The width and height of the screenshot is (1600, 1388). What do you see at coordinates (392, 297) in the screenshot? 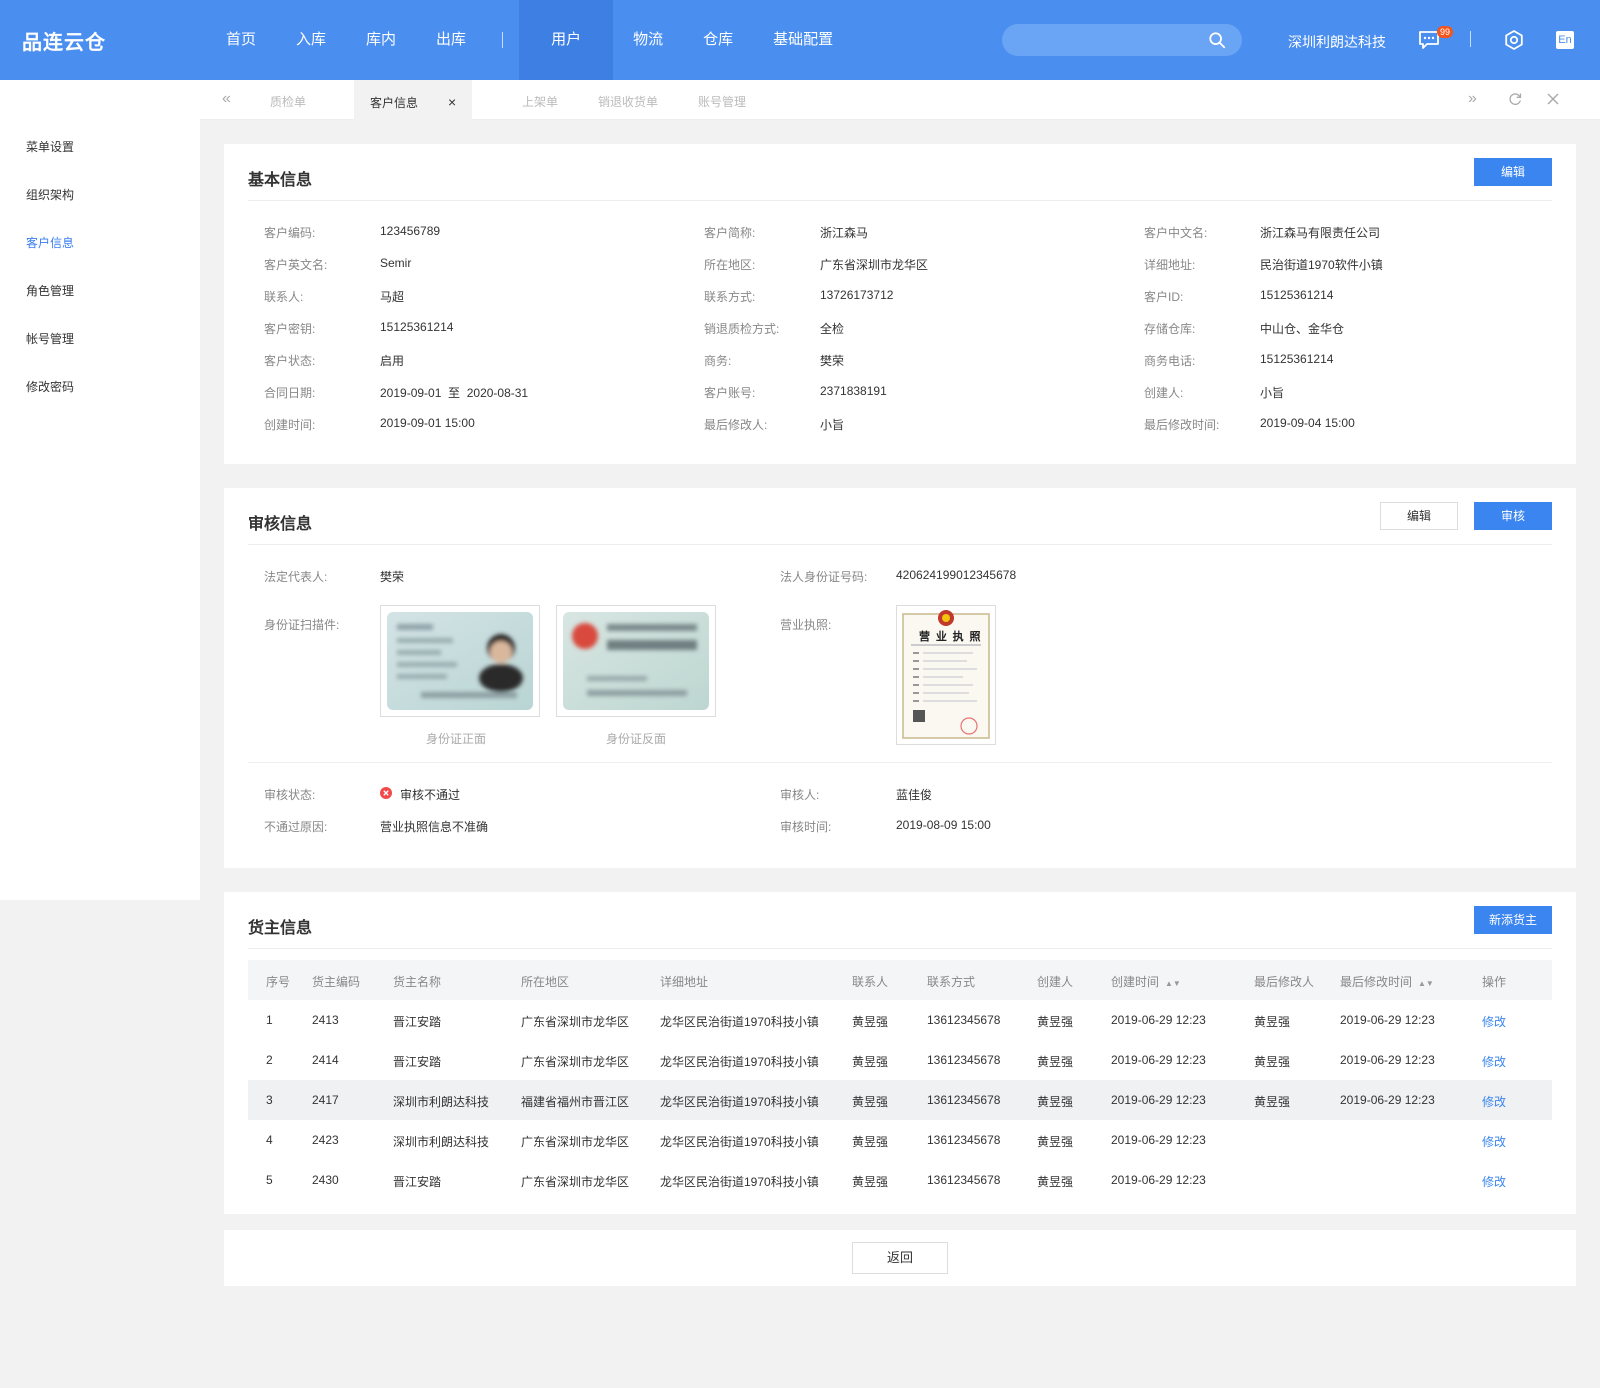
I see `contact-person: 马超` at bounding box center [392, 297].